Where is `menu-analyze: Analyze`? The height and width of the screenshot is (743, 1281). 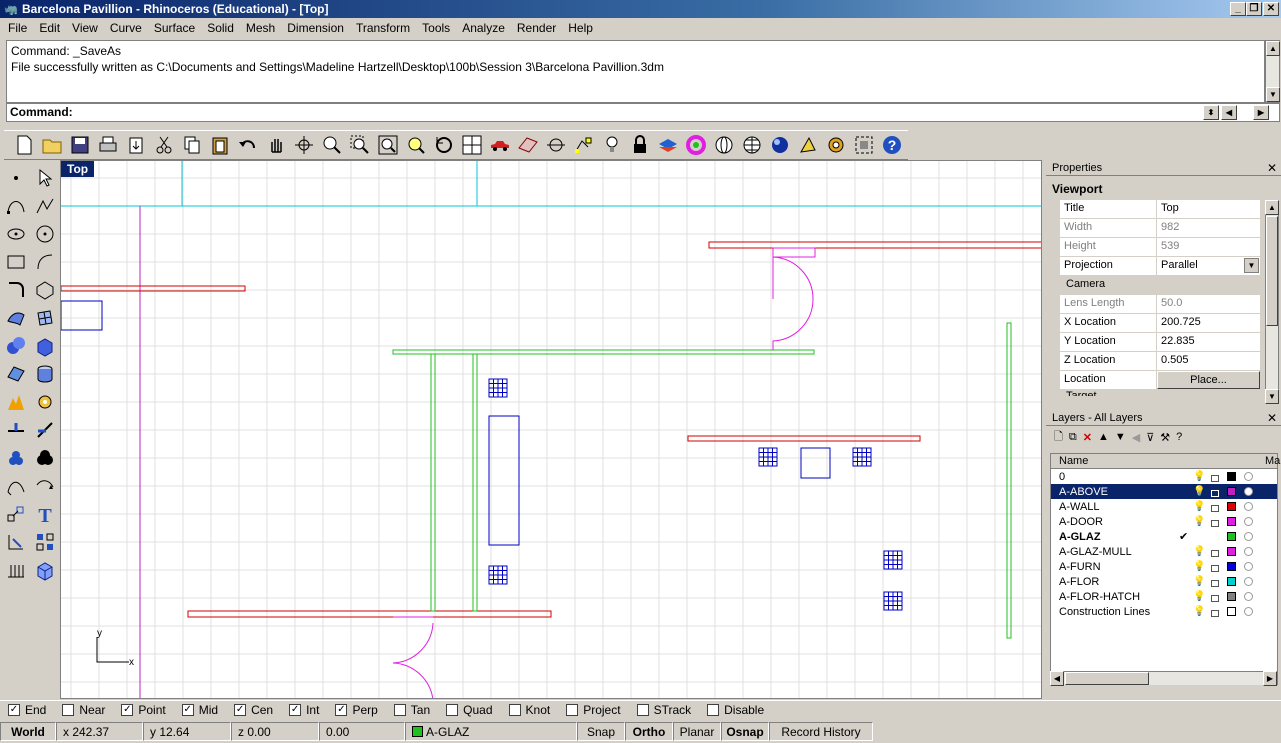
menu-analyze: Analyze is located at coordinates (483, 28).